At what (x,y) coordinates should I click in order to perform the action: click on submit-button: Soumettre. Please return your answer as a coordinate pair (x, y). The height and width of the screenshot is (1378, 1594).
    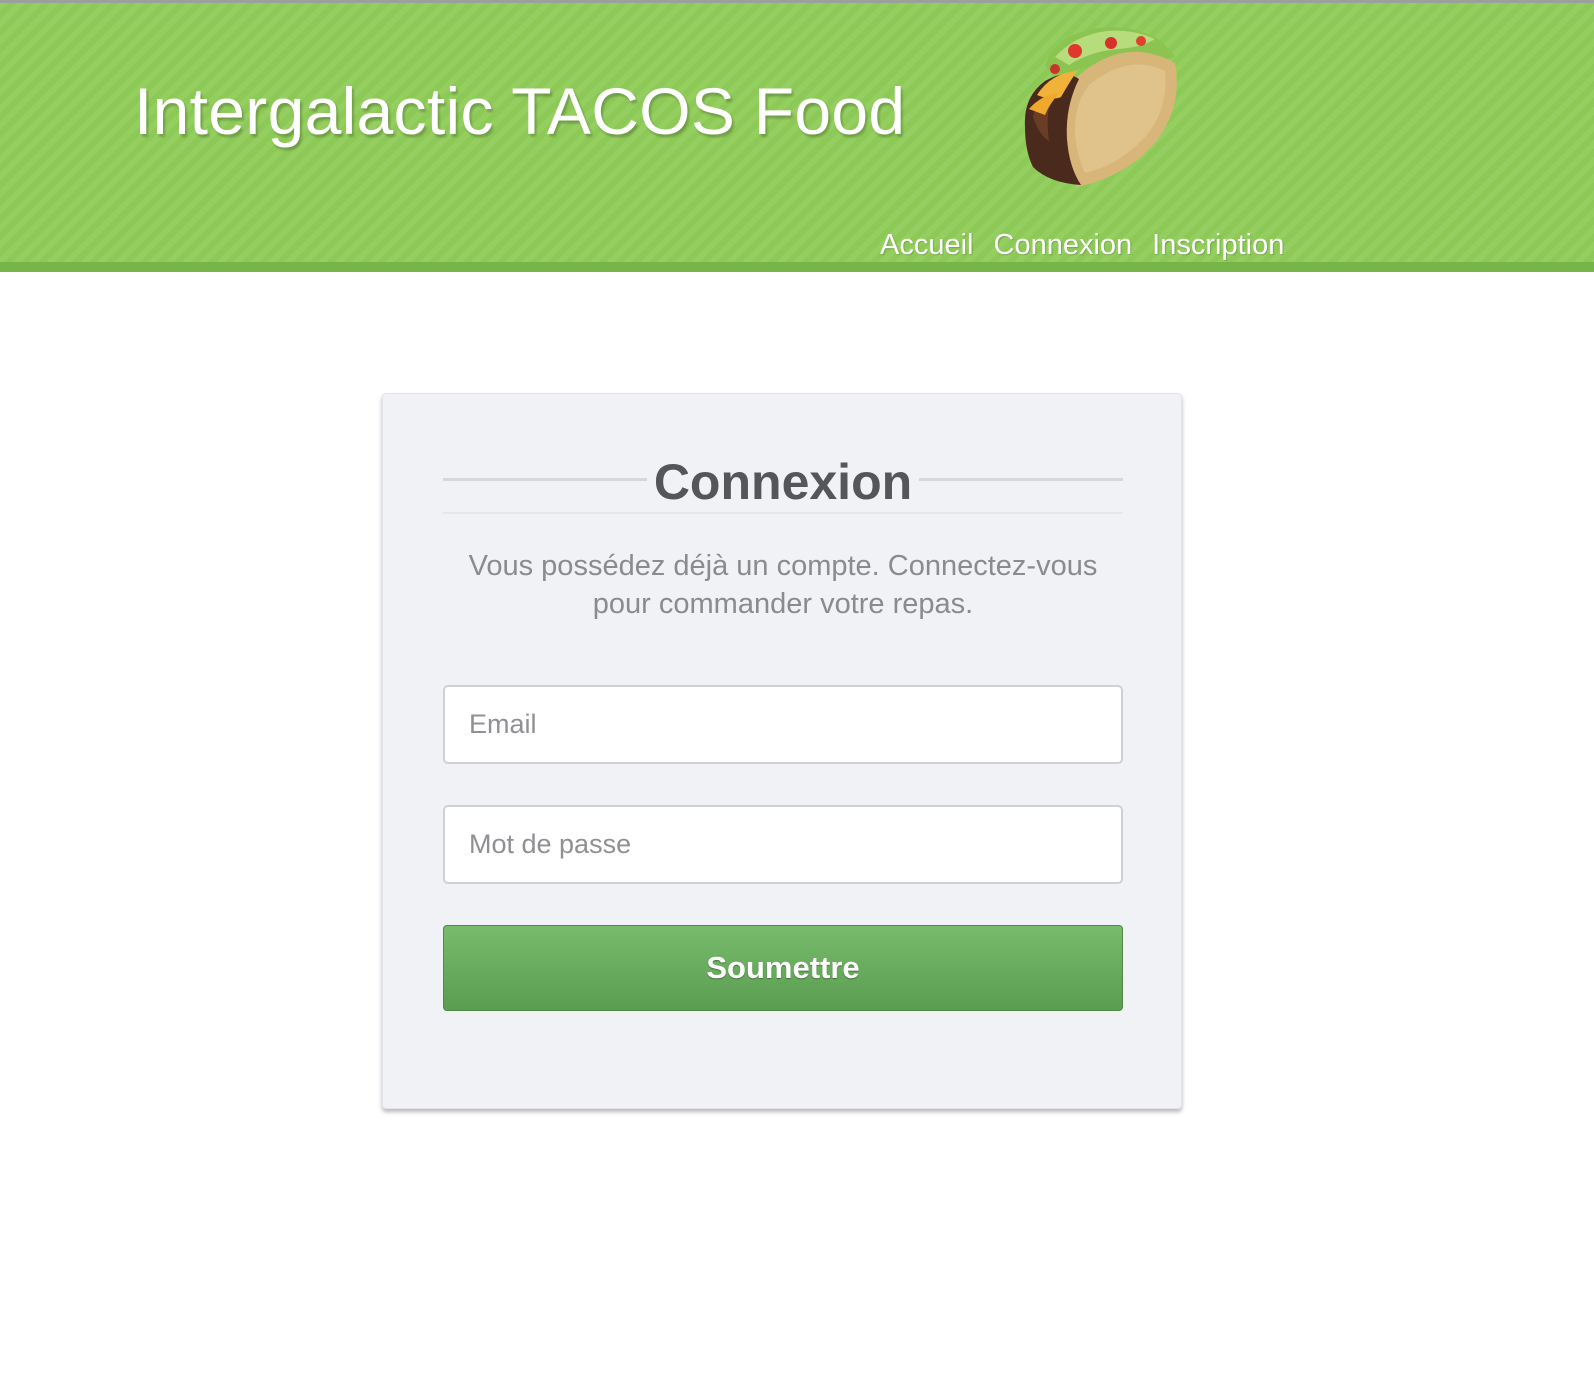
    Looking at the image, I should click on (783, 968).